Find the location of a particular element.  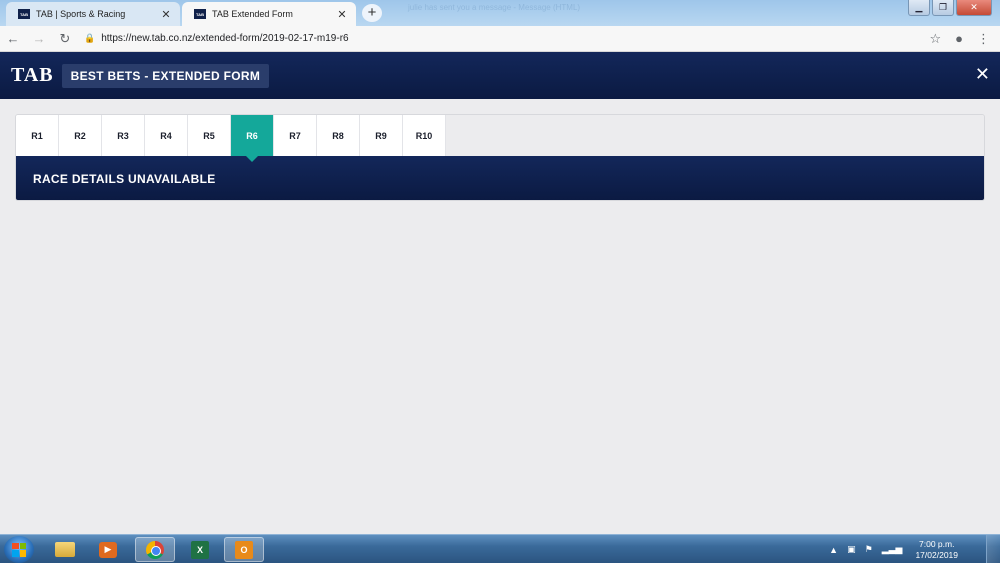

browser-tab-title: TAB | Sports & Racing is located at coordinates (81, 14).